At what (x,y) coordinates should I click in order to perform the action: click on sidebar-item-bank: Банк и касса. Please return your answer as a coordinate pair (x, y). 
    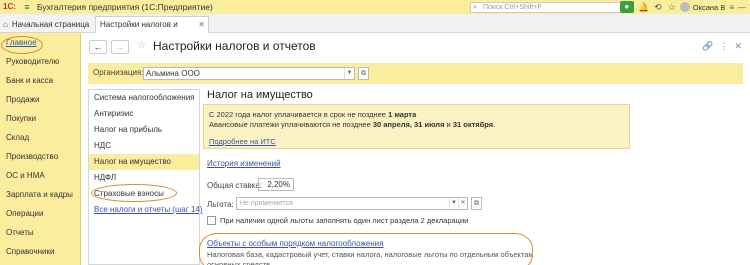
    Looking at the image, I should click on (40, 80).